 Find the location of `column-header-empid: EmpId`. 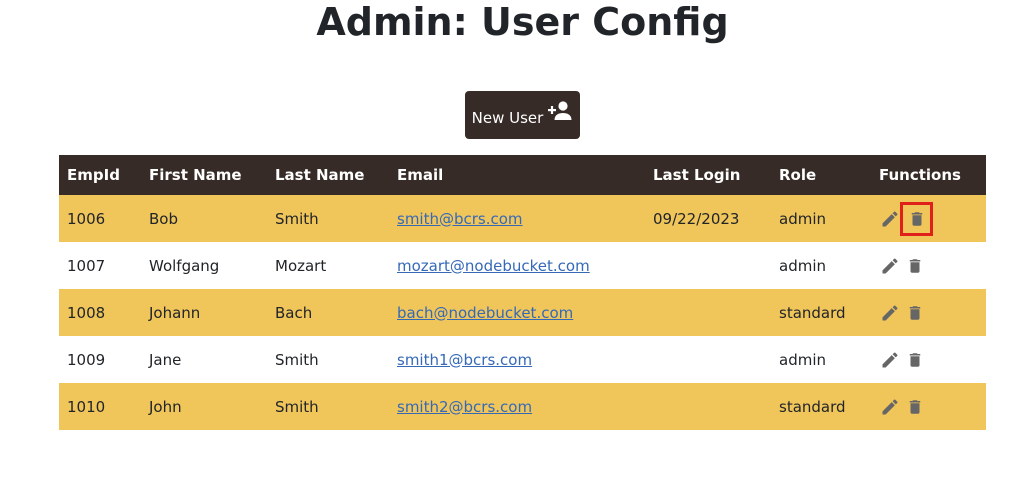

column-header-empid: EmpId is located at coordinates (100, 175).